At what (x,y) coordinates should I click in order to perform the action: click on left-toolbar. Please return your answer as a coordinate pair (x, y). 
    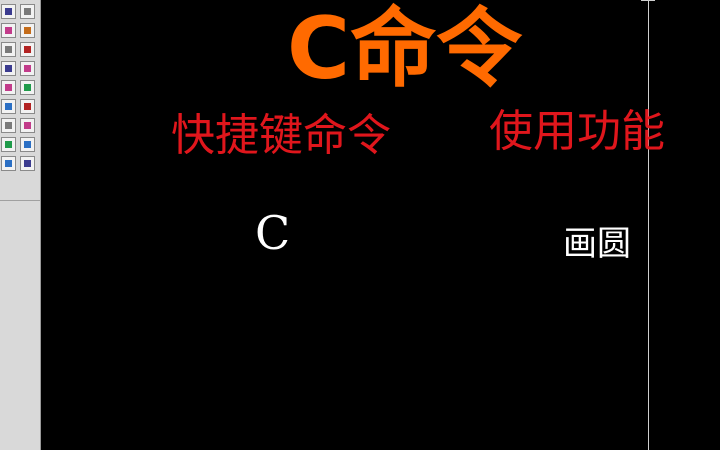
    Looking at the image, I should click on (20, 225).